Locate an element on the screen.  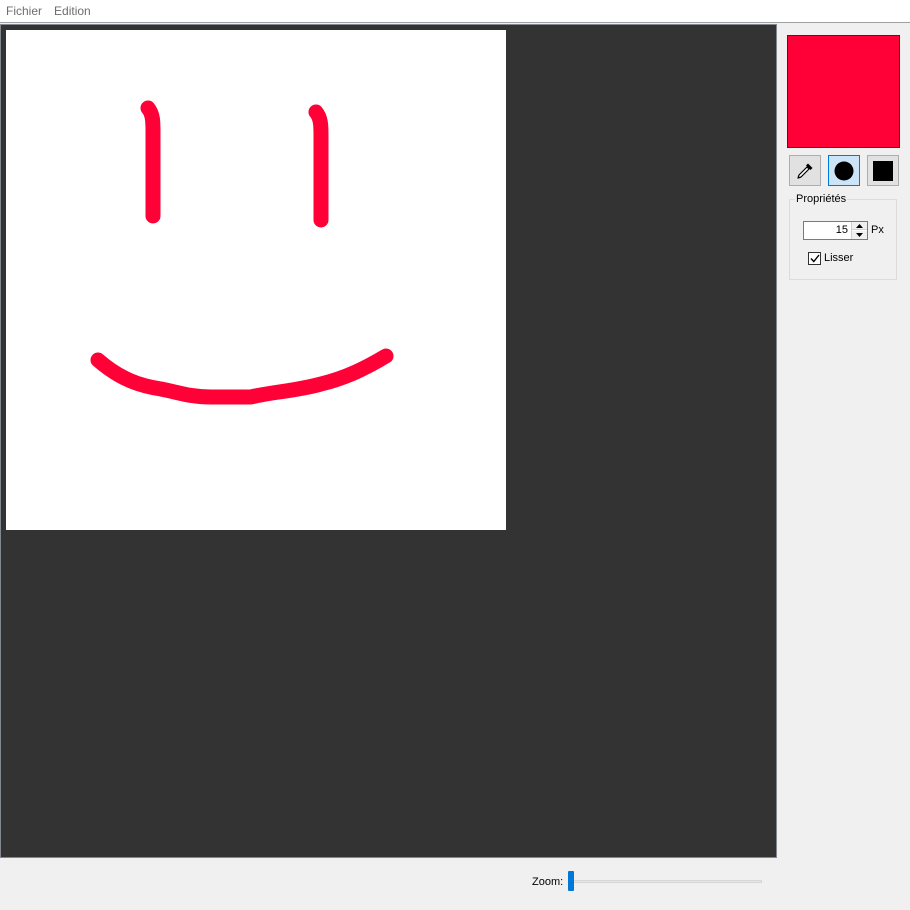
spinner-down-button is located at coordinates (859, 235).